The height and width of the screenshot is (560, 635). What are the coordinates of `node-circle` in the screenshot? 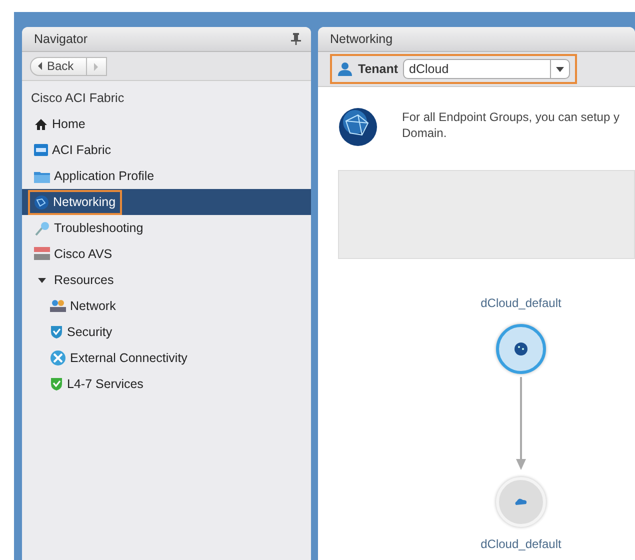 It's located at (521, 349).